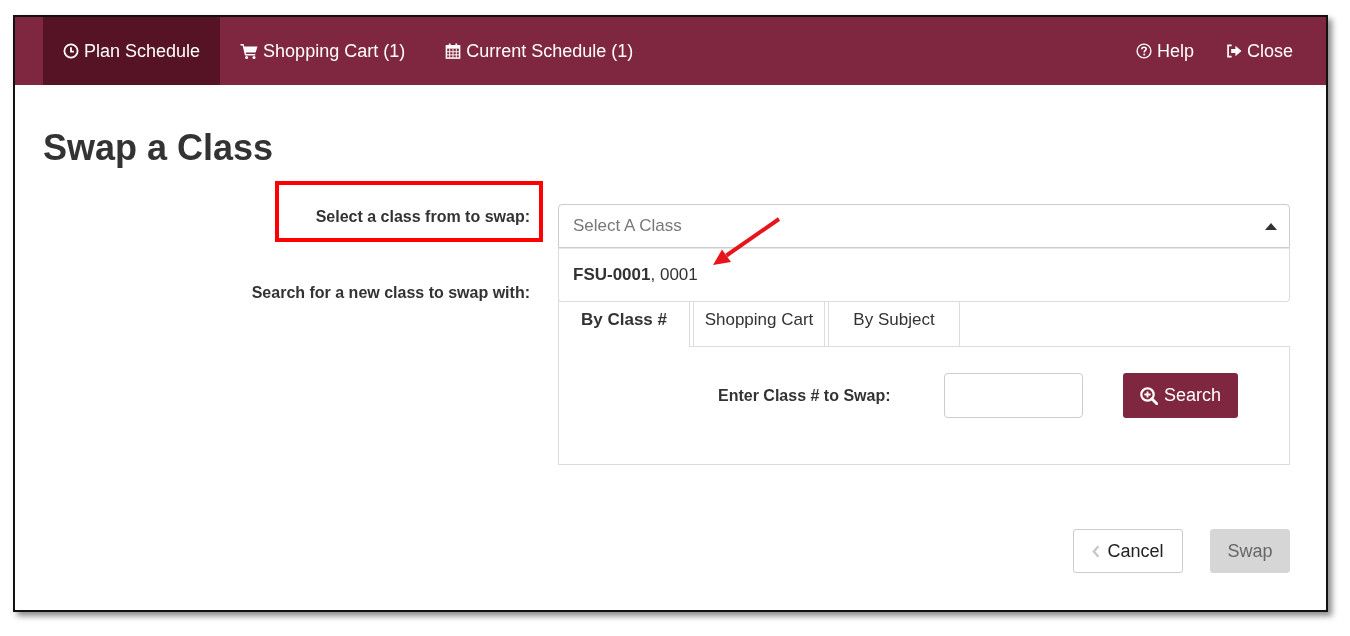  What do you see at coordinates (1148, 395) in the screenshot?
I see `zoom-in-icon` at bounding box center [1148, 395].